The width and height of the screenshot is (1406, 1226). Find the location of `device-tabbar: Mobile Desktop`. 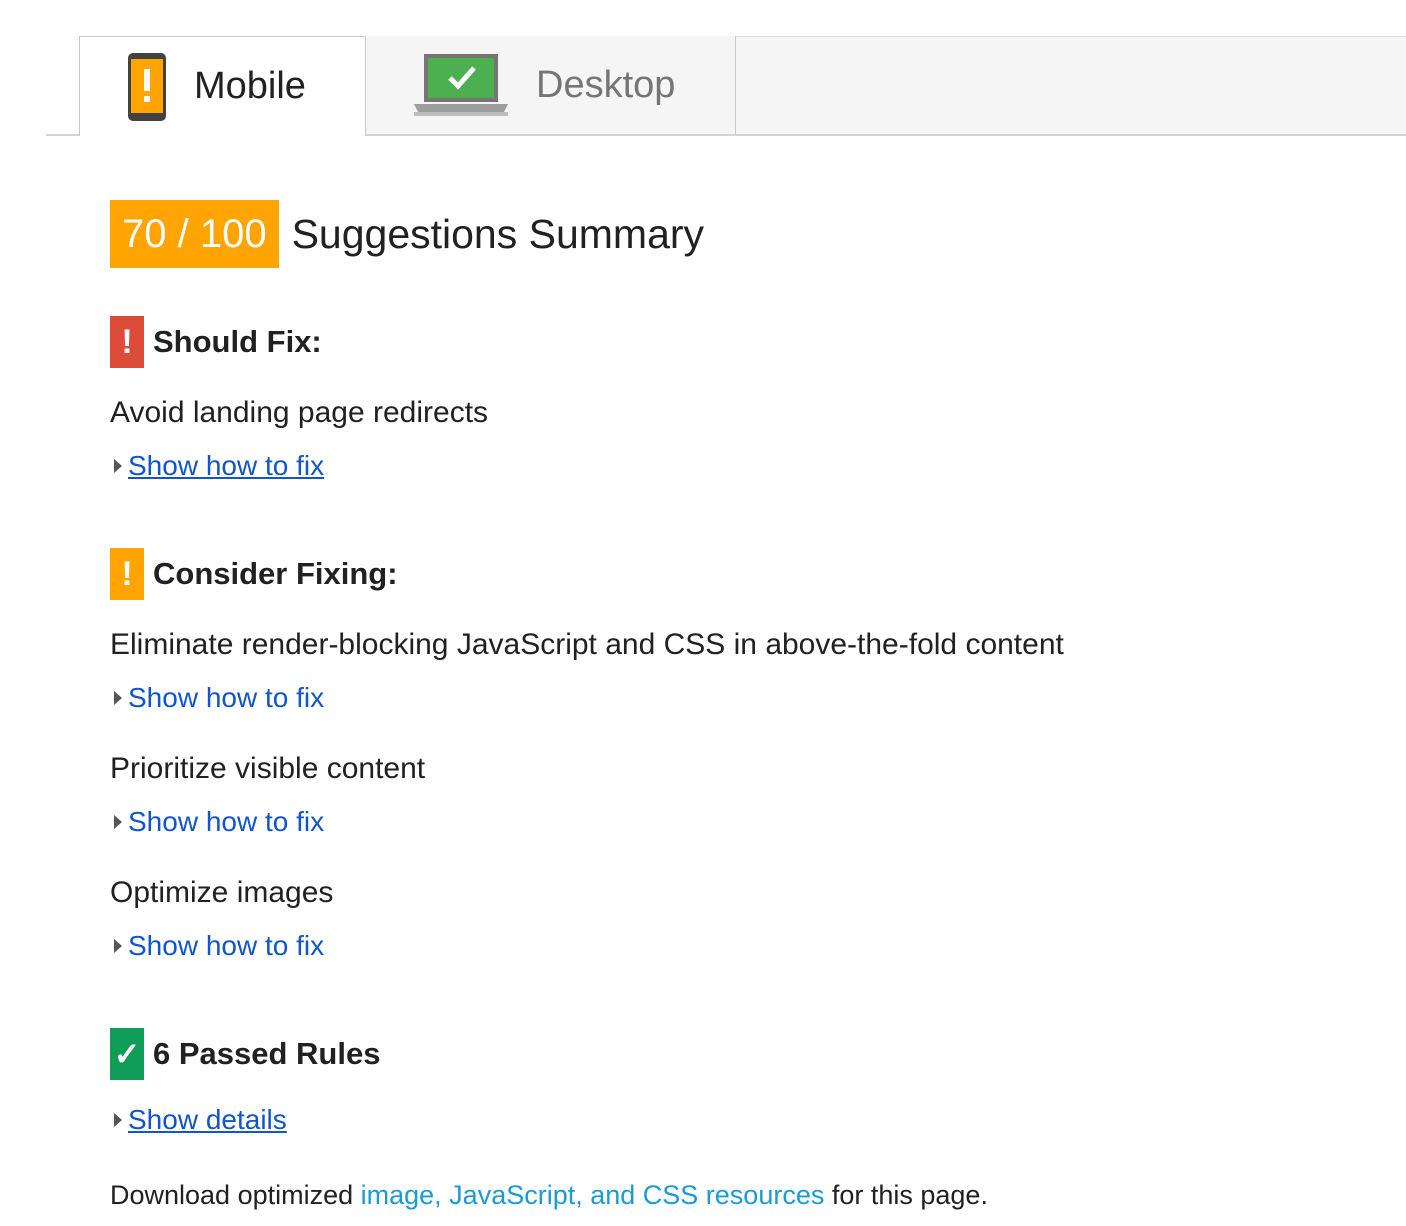

device-tabbar: Mobile Desktop is located at coordinates (726, 86).